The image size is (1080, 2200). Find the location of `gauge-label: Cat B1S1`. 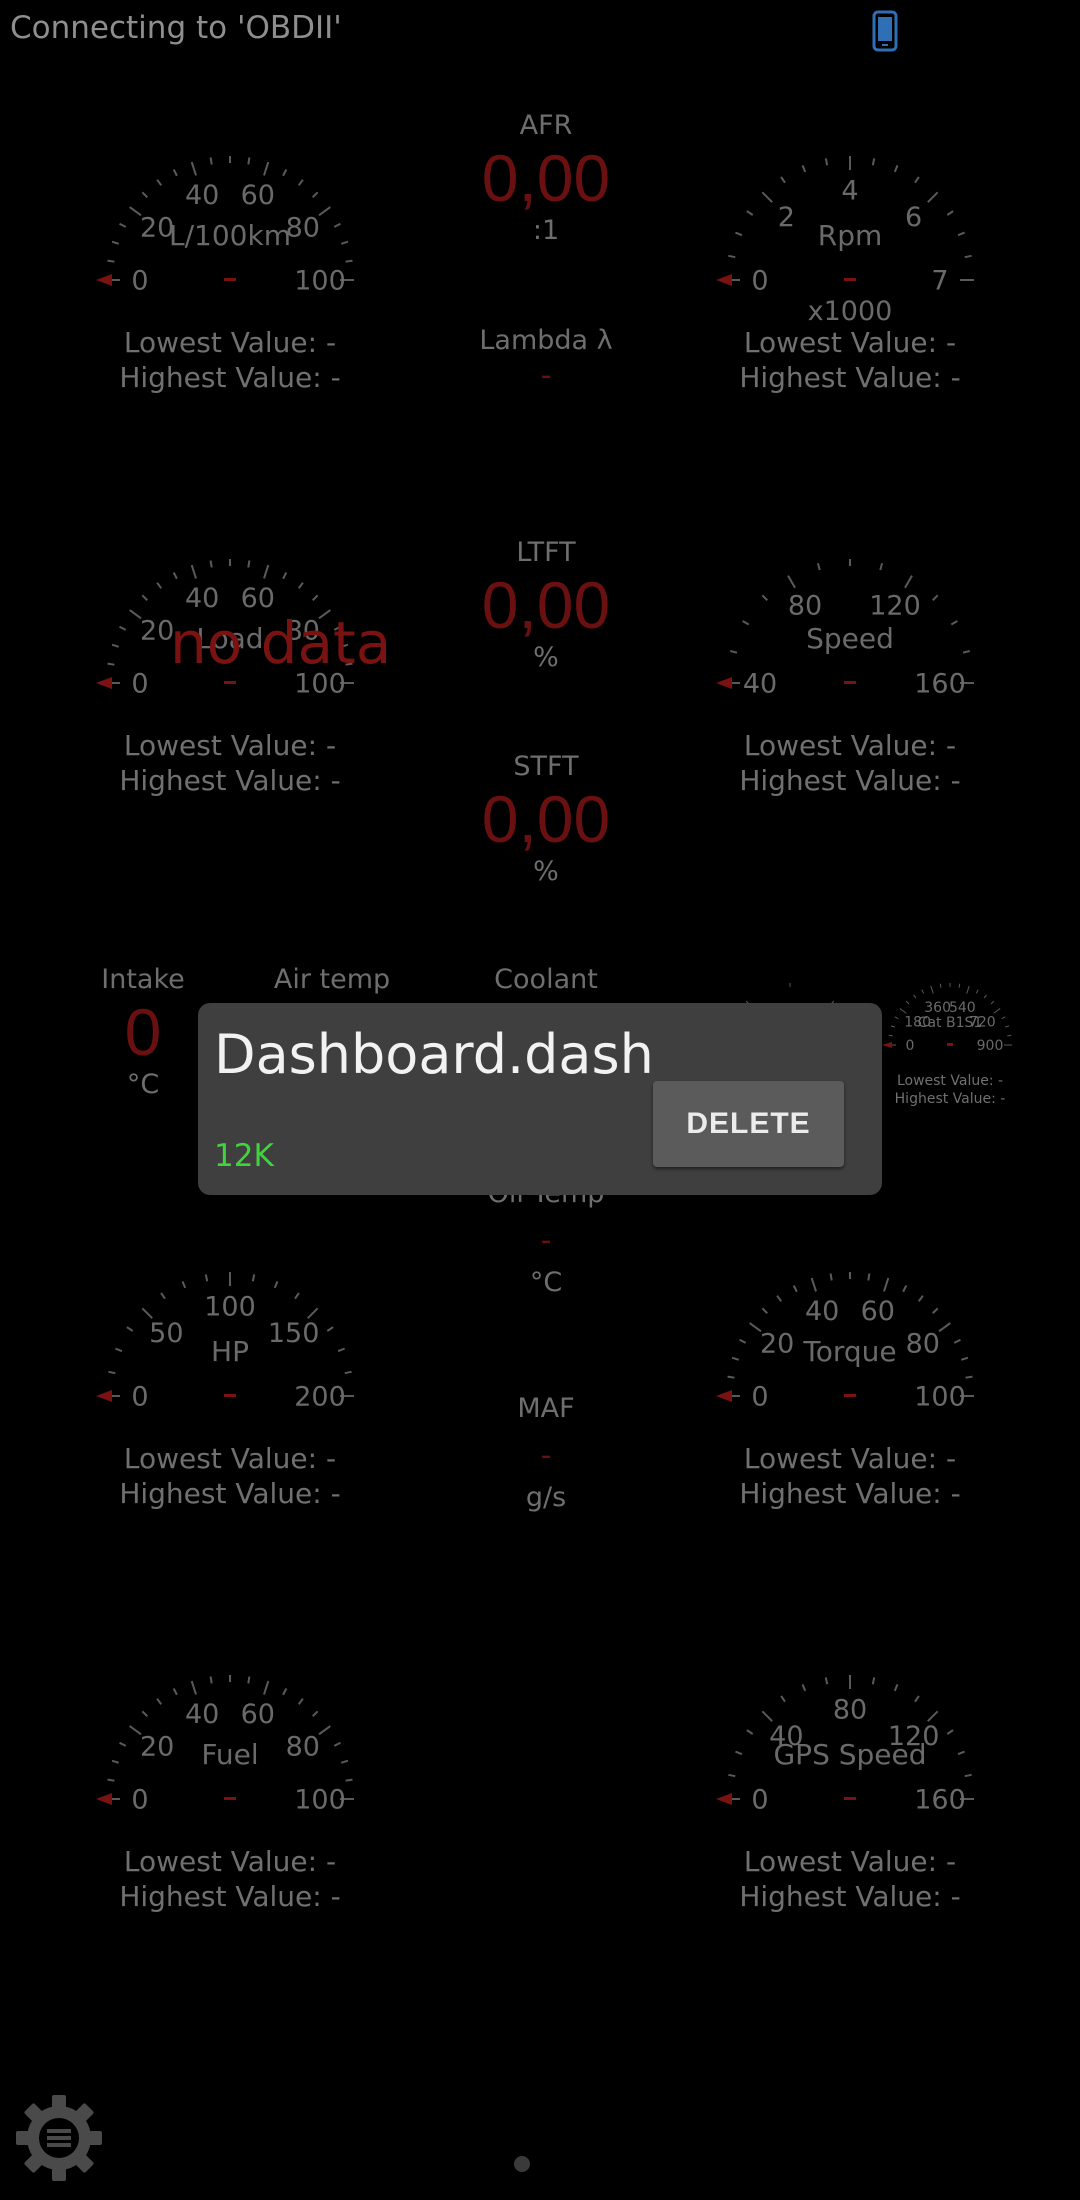

gauge-label: Cat B1S1 is located at coordinates (950, 1023).